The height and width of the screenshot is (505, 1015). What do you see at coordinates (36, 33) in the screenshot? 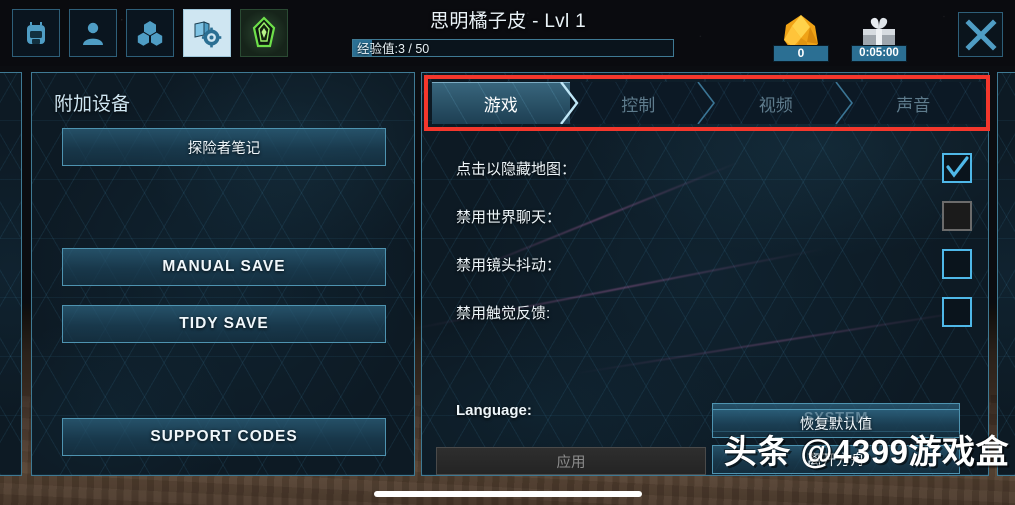
I see `backpack-icon` at bounding box center [36, 33].